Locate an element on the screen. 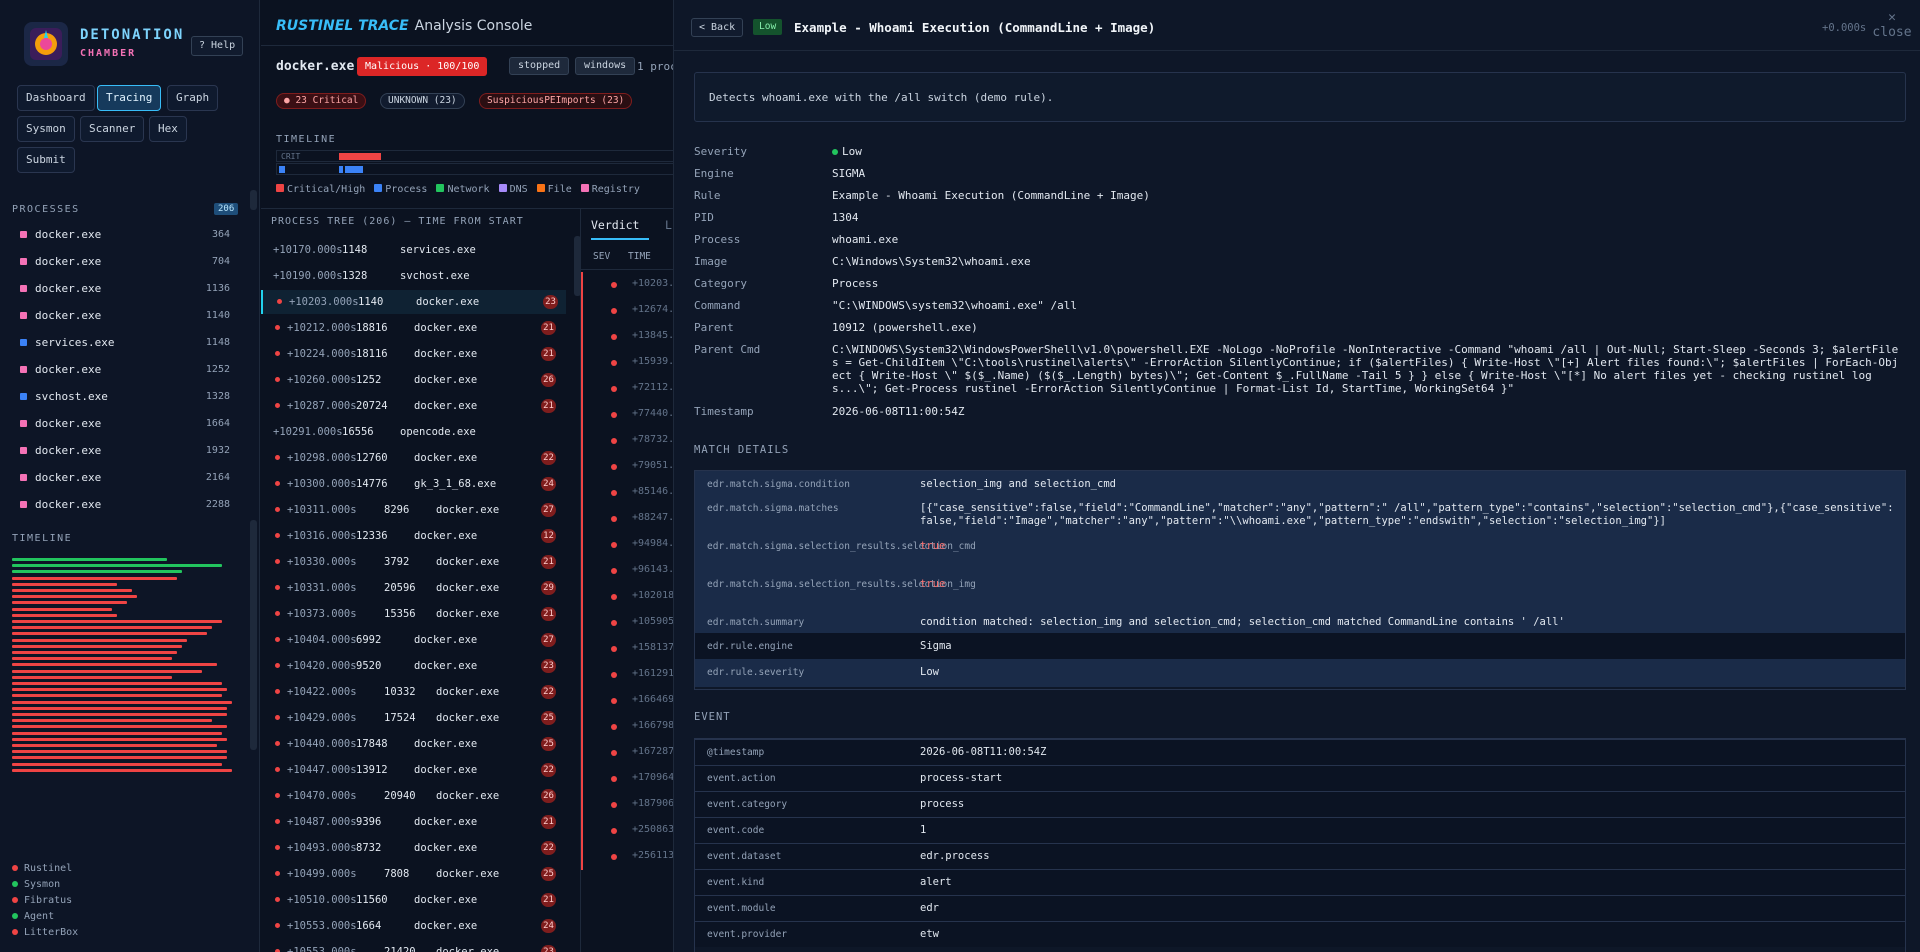  verdict-row: +85146.0 is located at coordinates (630, 493).